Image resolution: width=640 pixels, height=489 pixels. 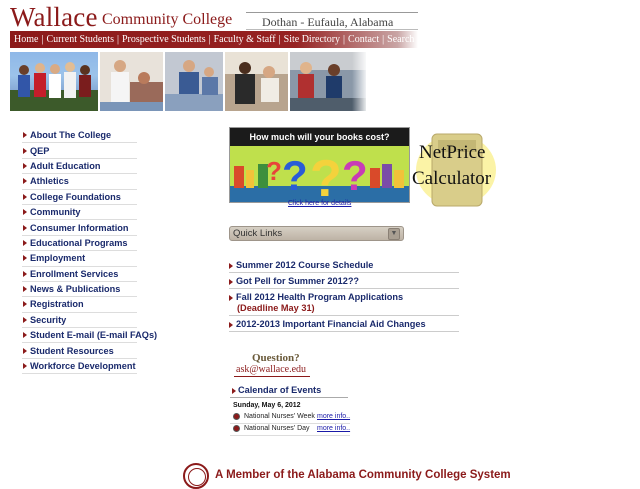 I want to click on sidebar-item-label: Student Resources, so click(x=72, y=350).